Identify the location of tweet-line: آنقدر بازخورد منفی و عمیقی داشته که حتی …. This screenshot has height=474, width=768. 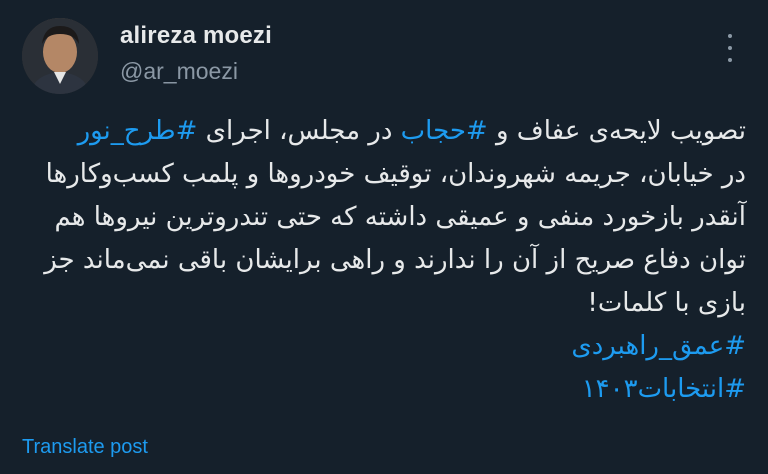
(400, 217).